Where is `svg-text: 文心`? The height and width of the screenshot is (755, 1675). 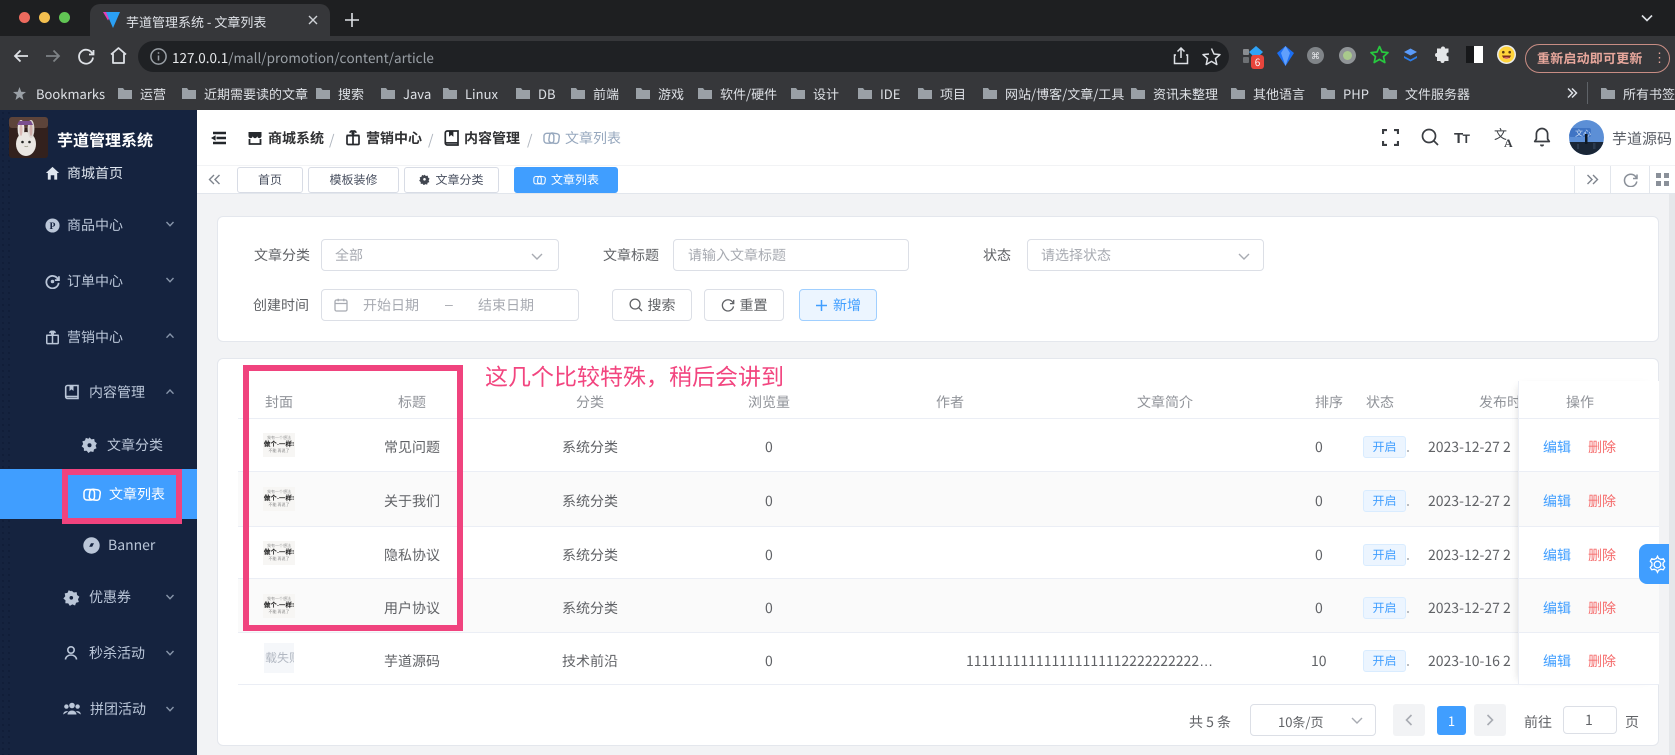
svg-text: 文心 is located at coordinates (1583, 133).